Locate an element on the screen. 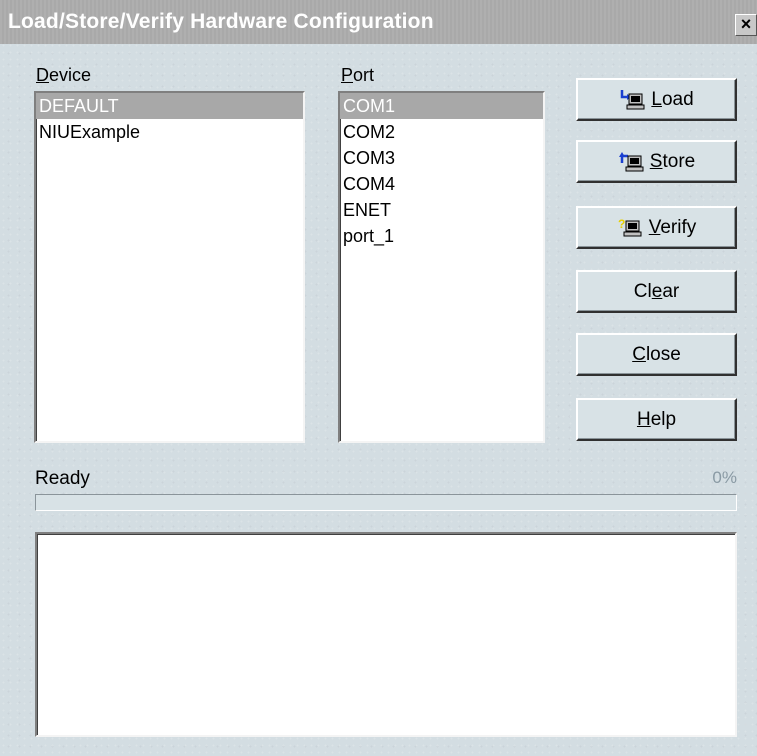 This screenshot has width=757, height=756. verify-button: ? Verify is located at coordinates (656, 227).